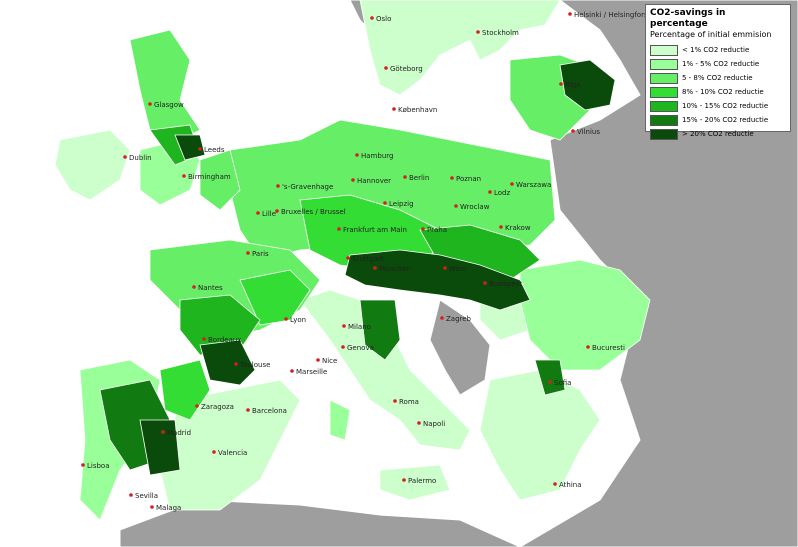 Image resolution: width=798 pixels, height=547 pixels. I want to click on city-label: Nice, so click(329, 361).